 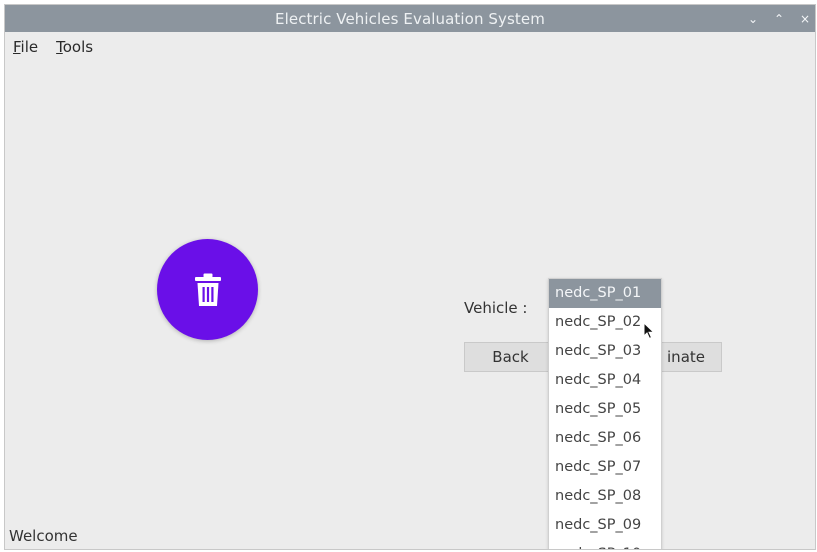 What do you see at coordinates (43, 536) in the screenshot?
I see `status-bar-text: Welcome` at bounding box center [43, 536].